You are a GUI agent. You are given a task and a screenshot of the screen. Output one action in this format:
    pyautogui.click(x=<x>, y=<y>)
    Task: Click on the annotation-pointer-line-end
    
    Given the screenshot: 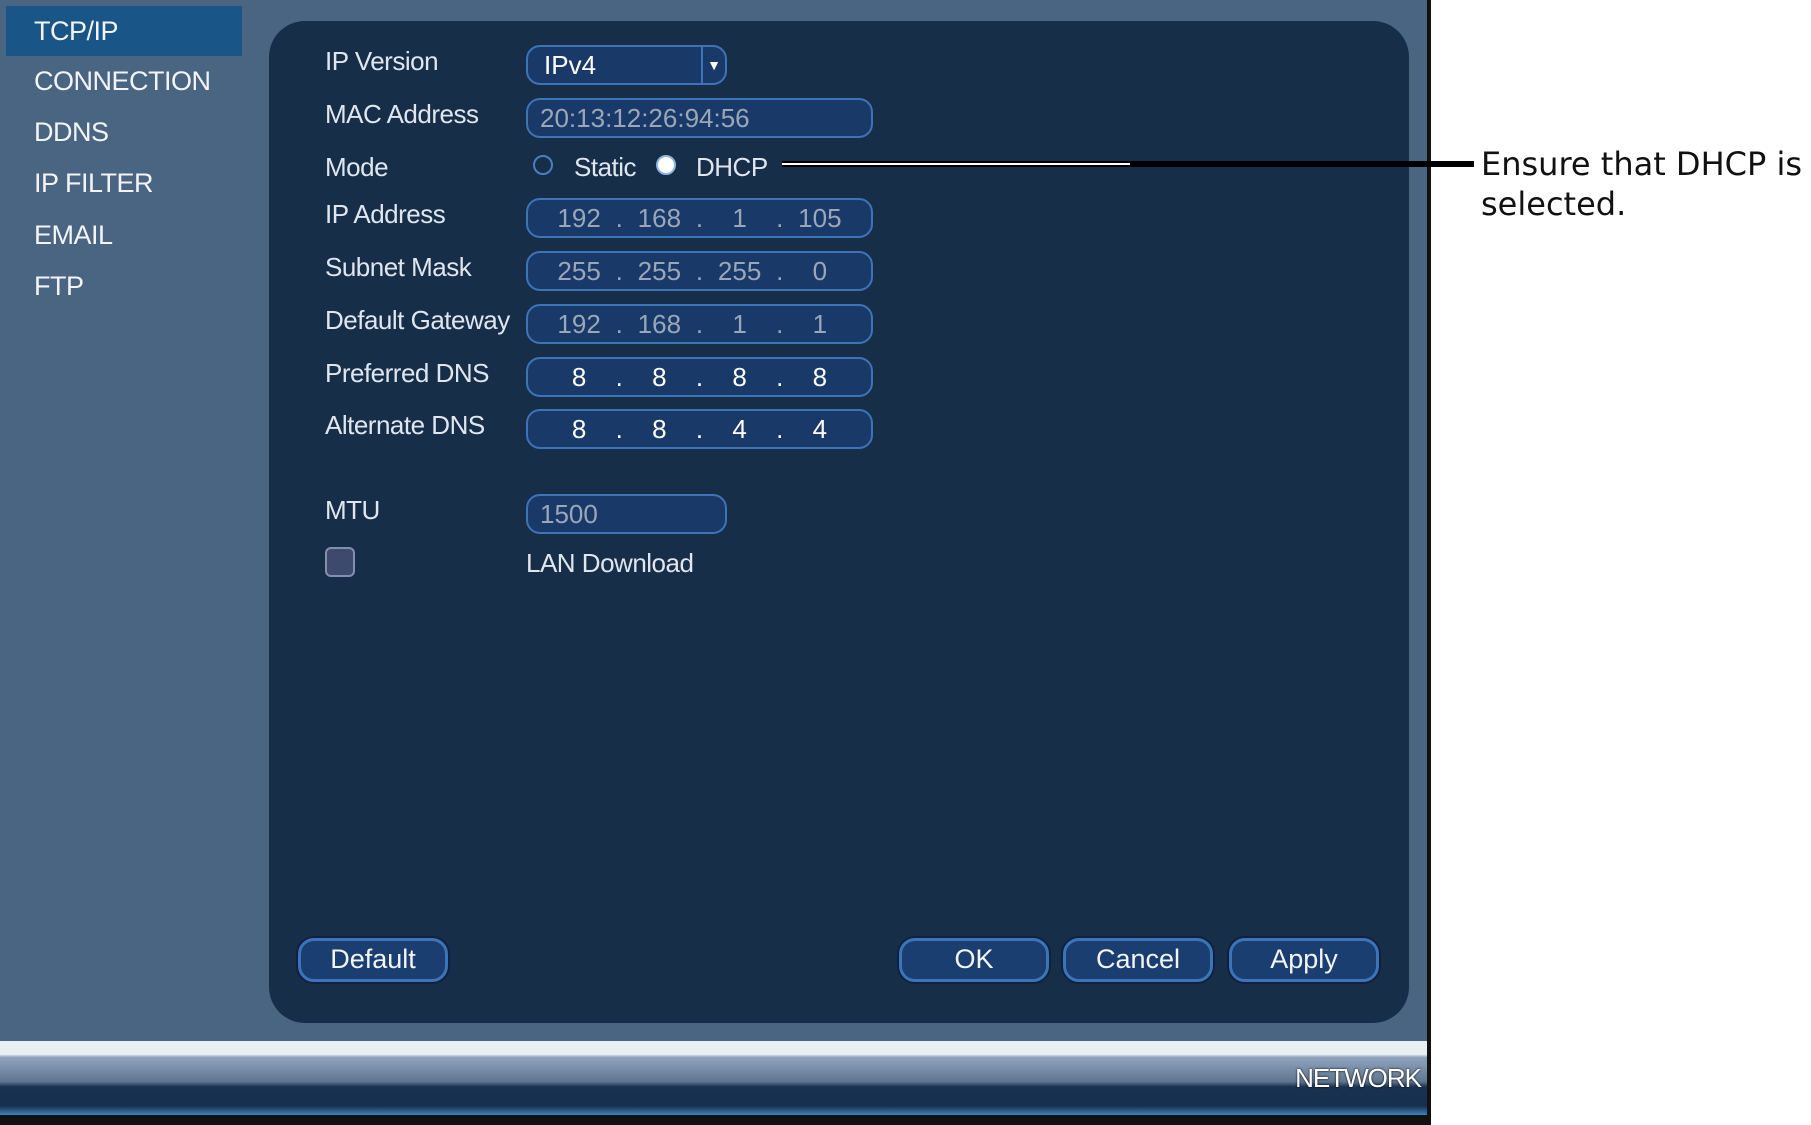 What is the action you would take?
    pyautogui.click(x=1302, y=164)
    